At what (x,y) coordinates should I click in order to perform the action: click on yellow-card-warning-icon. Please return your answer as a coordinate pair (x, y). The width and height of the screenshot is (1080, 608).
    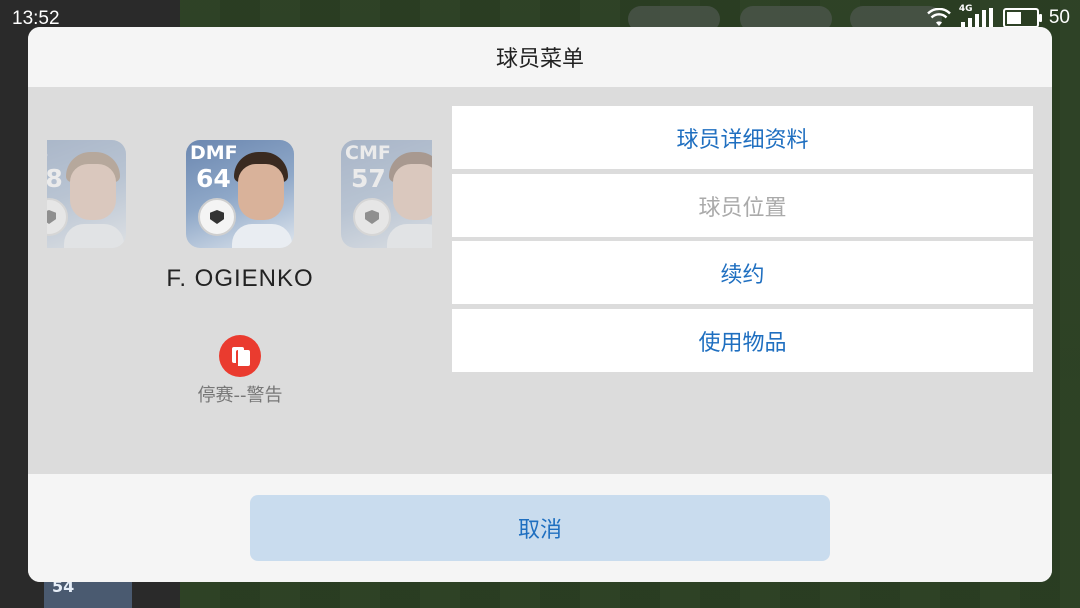
    Looking at the image, I should click on (240, 356).